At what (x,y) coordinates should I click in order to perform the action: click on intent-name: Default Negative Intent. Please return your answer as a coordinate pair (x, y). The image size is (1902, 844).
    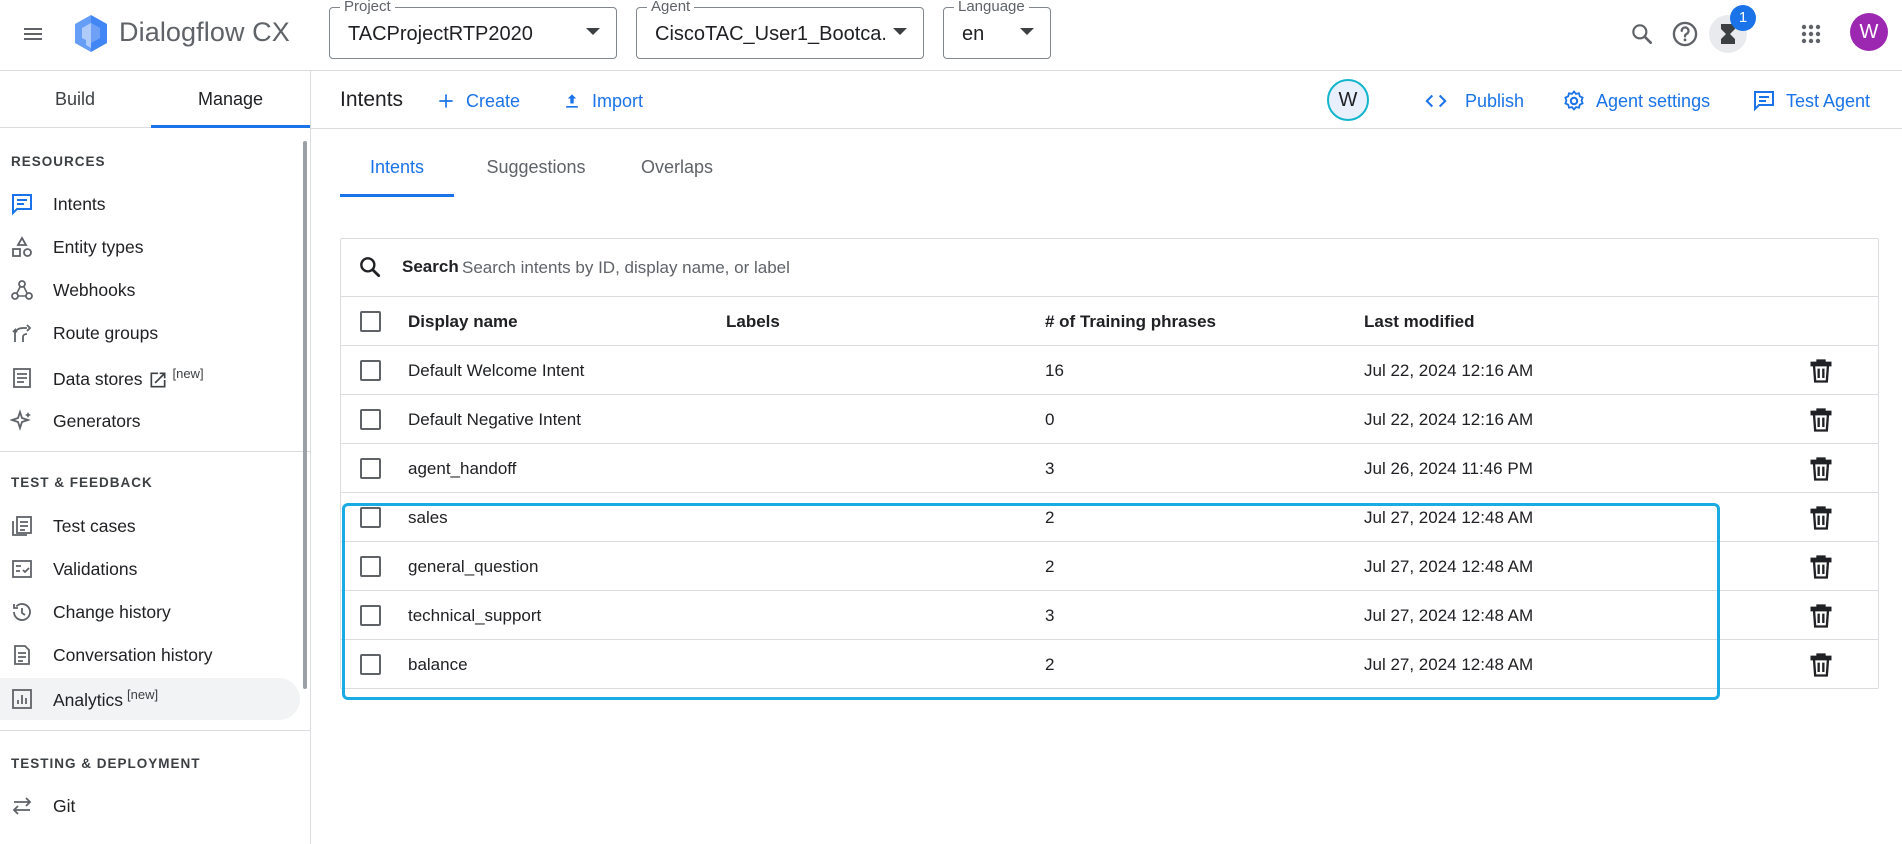
    Looking at the image, I should click on (494, 420).